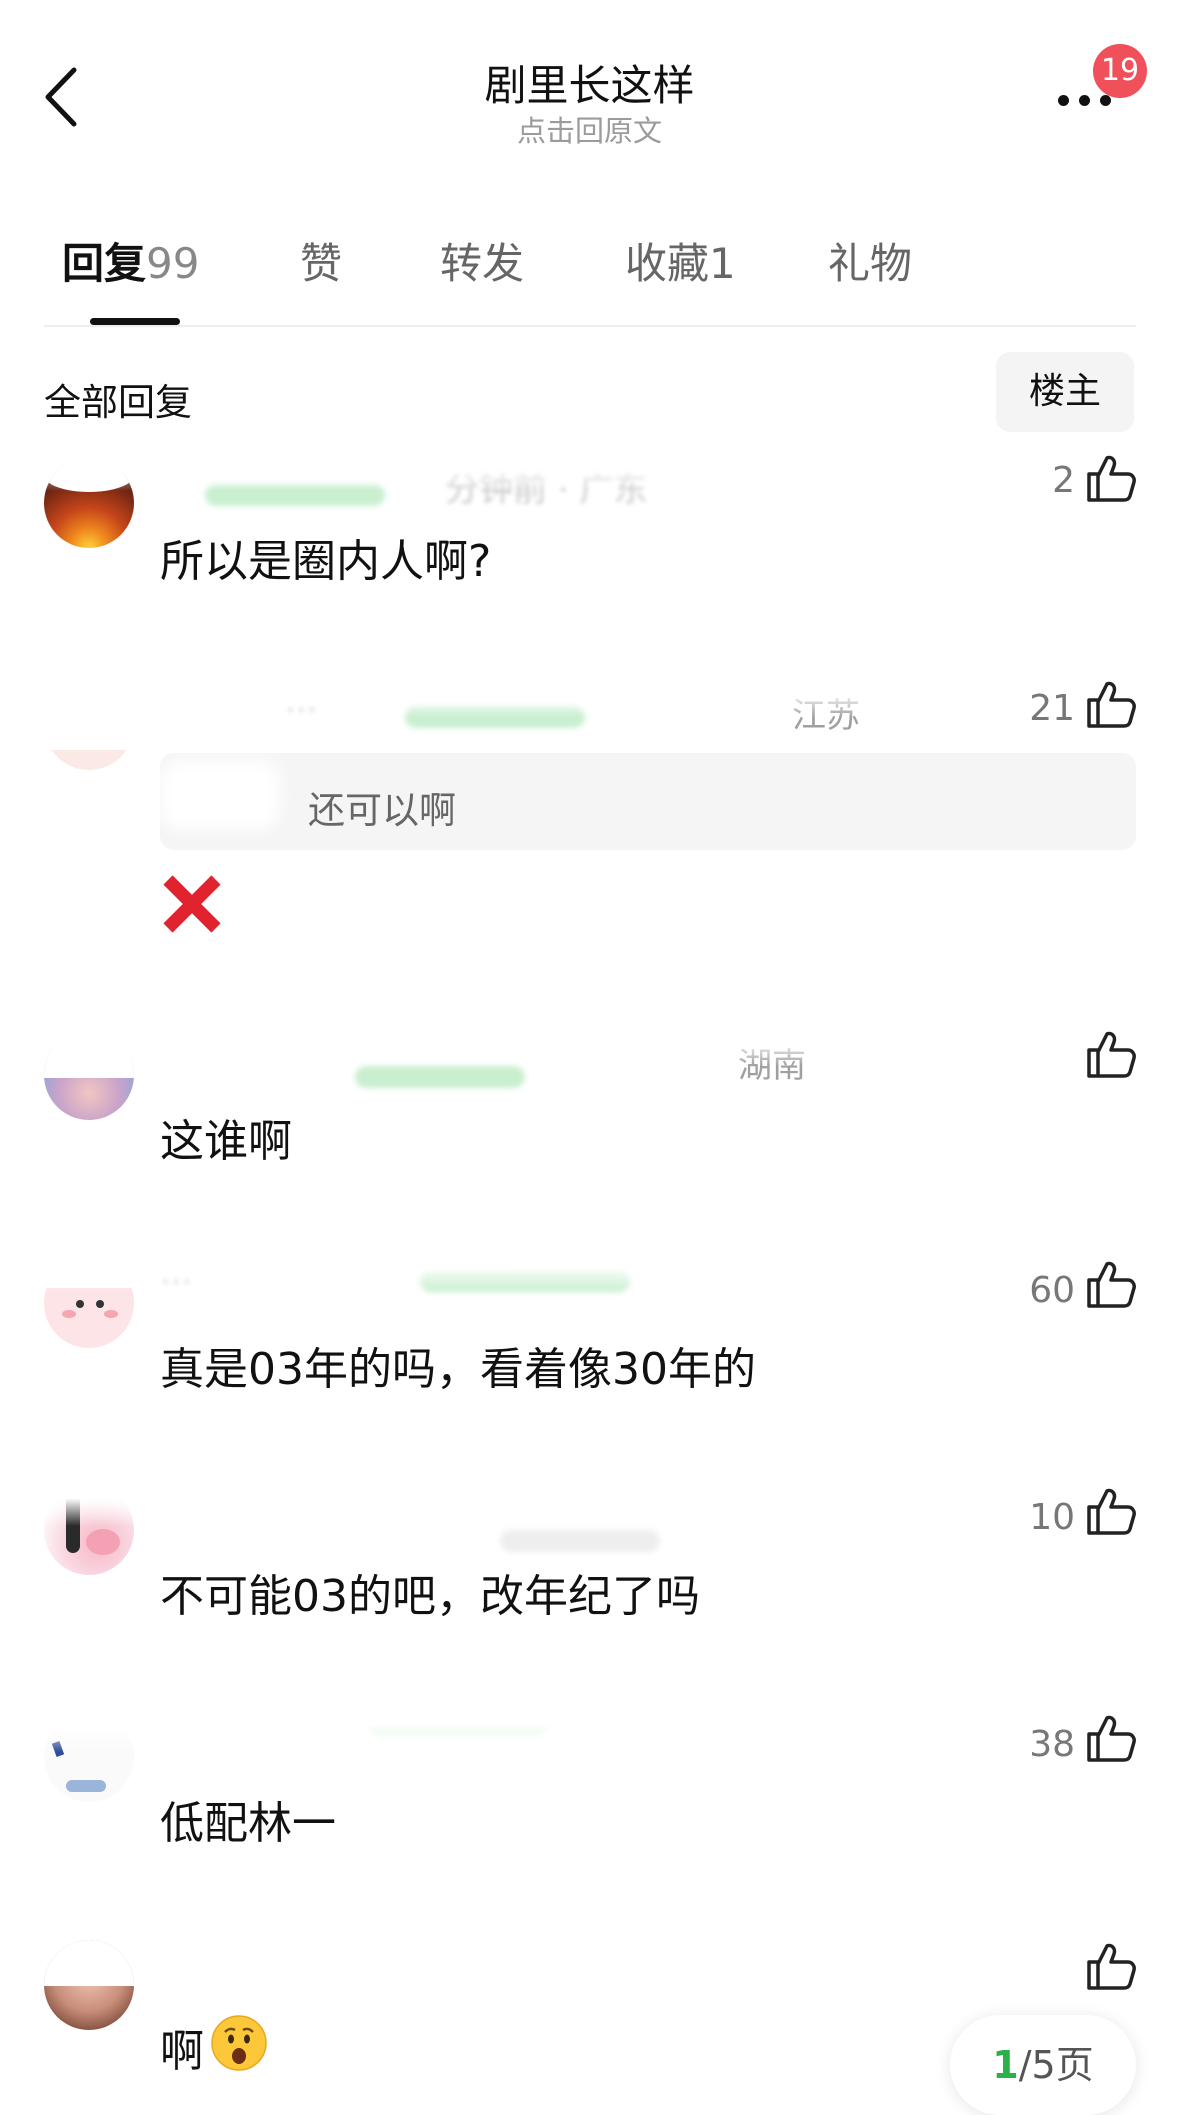 The height and width of the screenshot is (2115, 1179). Describe the element at coordinates (118, 402) in the screenshot. I see `all-replies-label: 全部回复` at that location.